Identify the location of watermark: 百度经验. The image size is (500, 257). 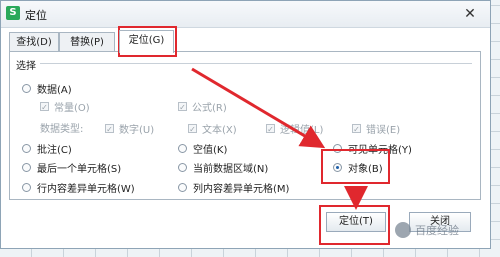
(447, 230).